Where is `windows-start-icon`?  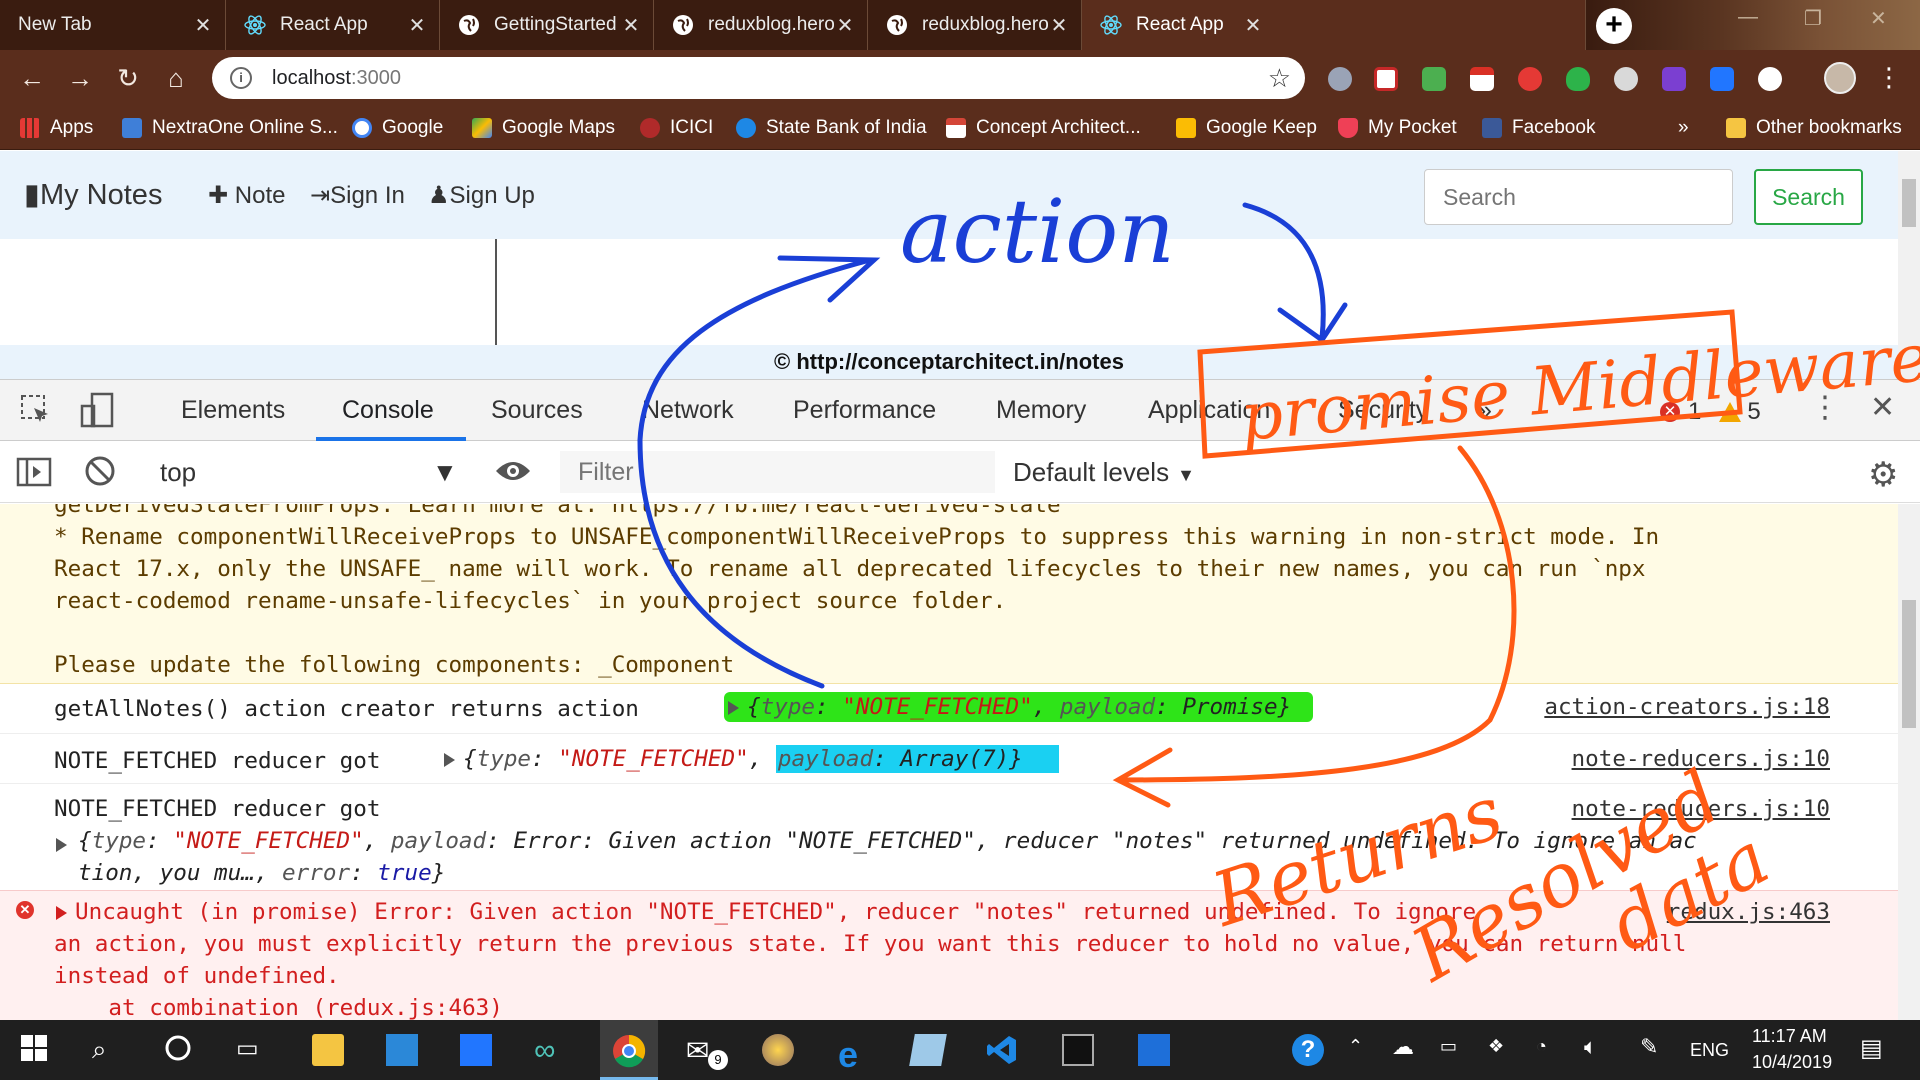 windows-start-icon is located at coordinates (36, 1050).